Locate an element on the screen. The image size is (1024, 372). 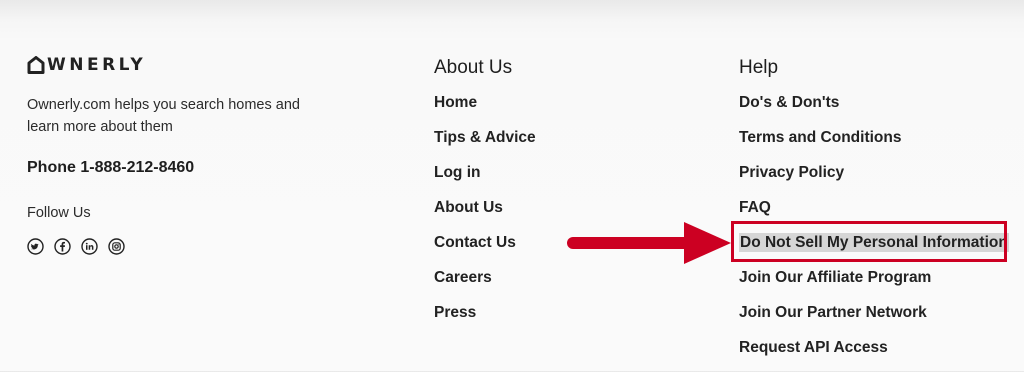
about-us-heading: About Us is located at coordinates (473, 67).